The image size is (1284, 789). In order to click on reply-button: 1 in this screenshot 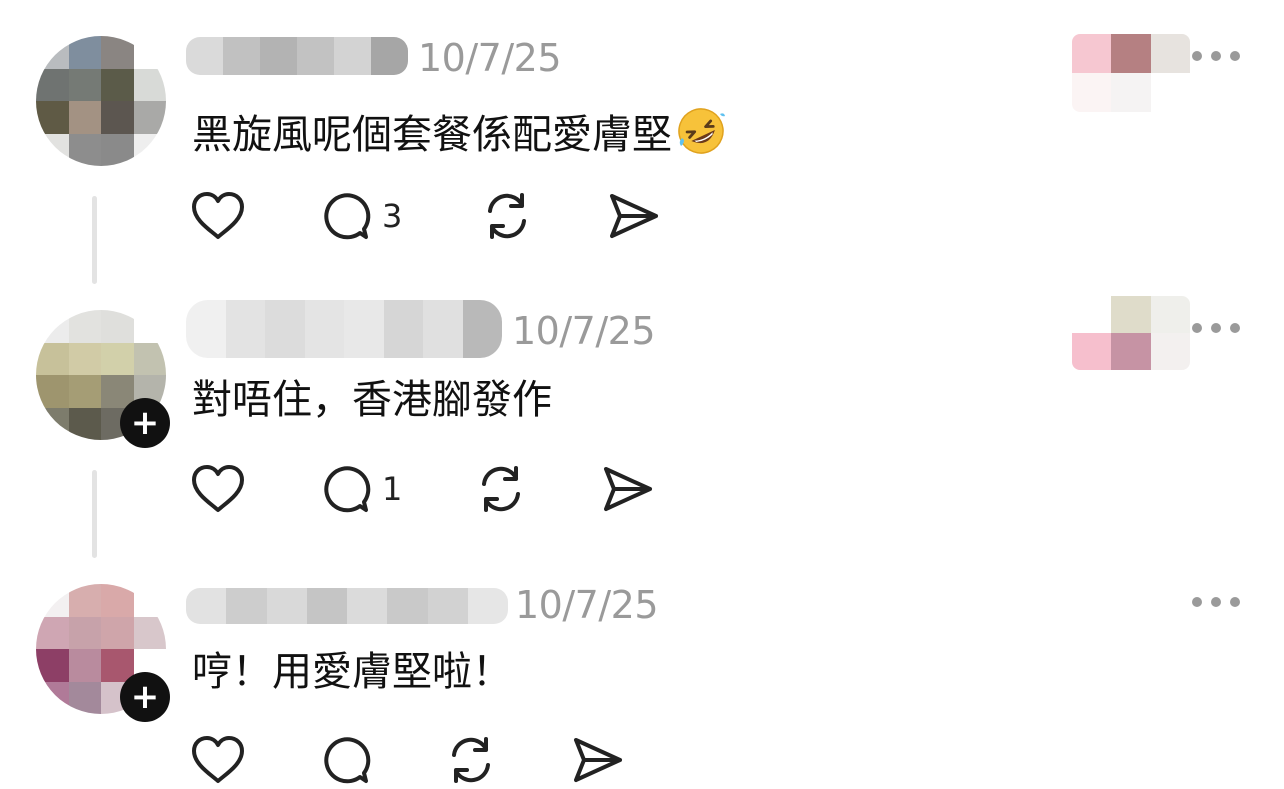, I will do `click(360, 489)`.